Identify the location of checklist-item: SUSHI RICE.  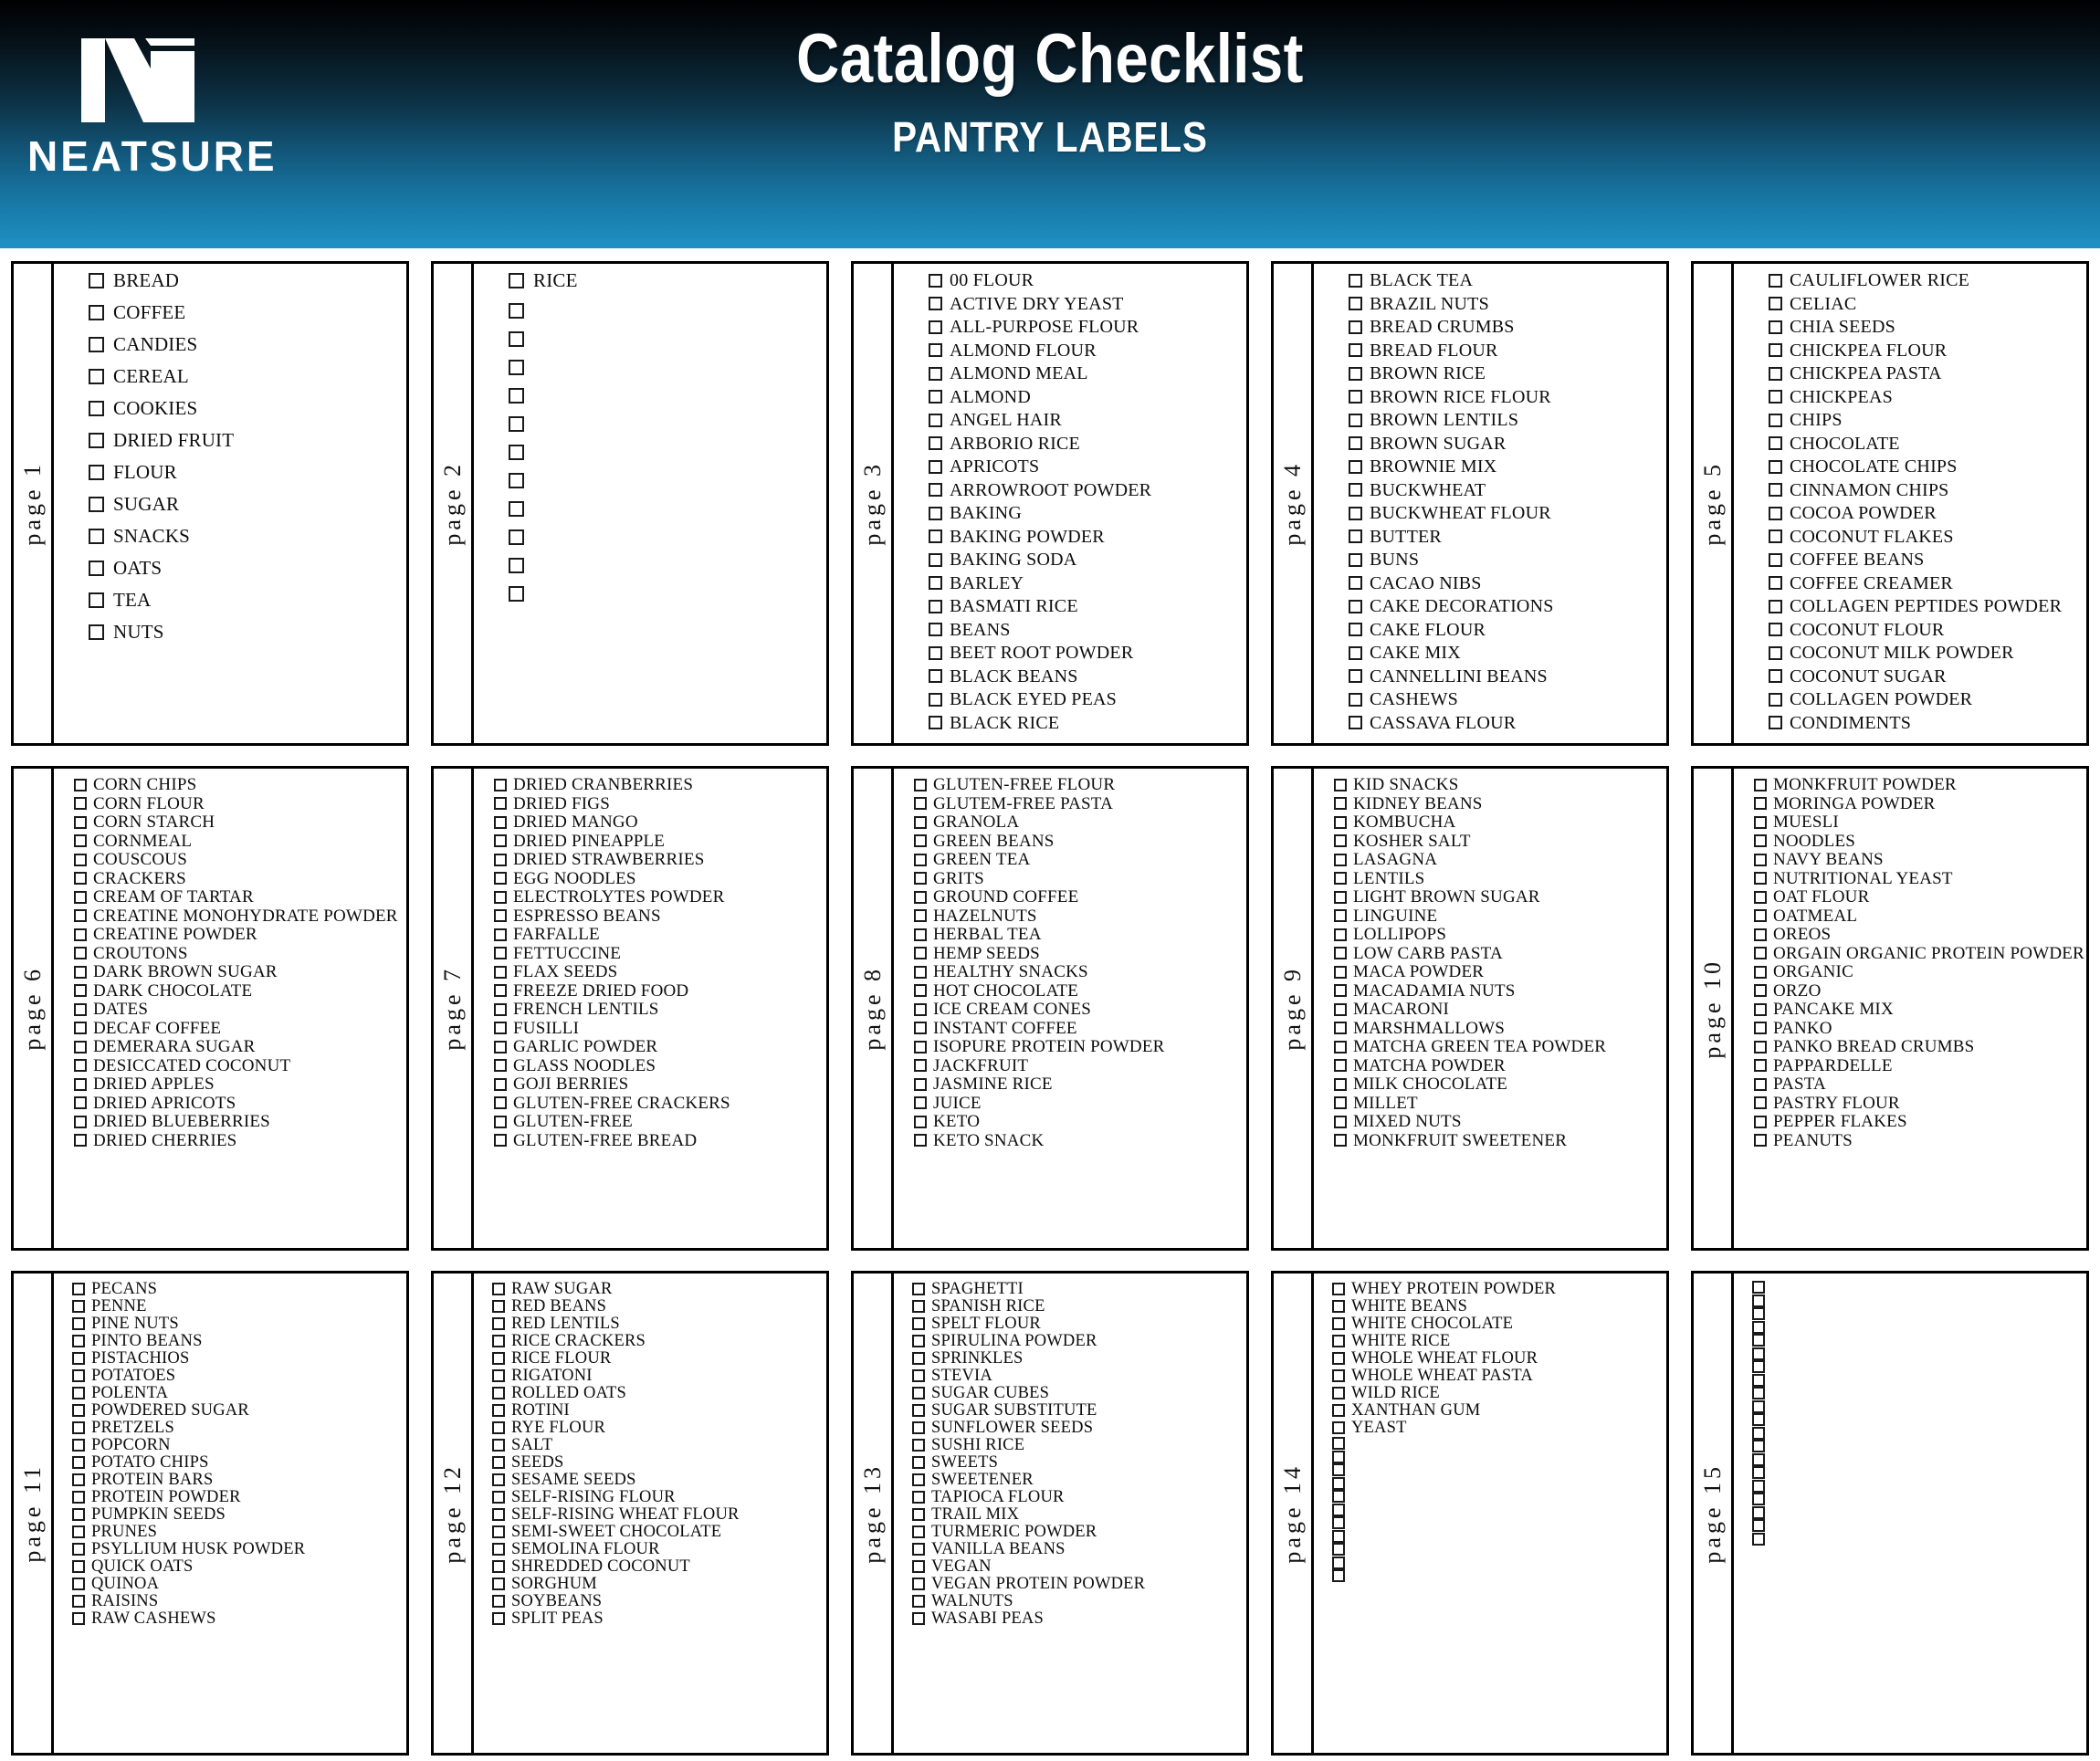
(1076, 1446).